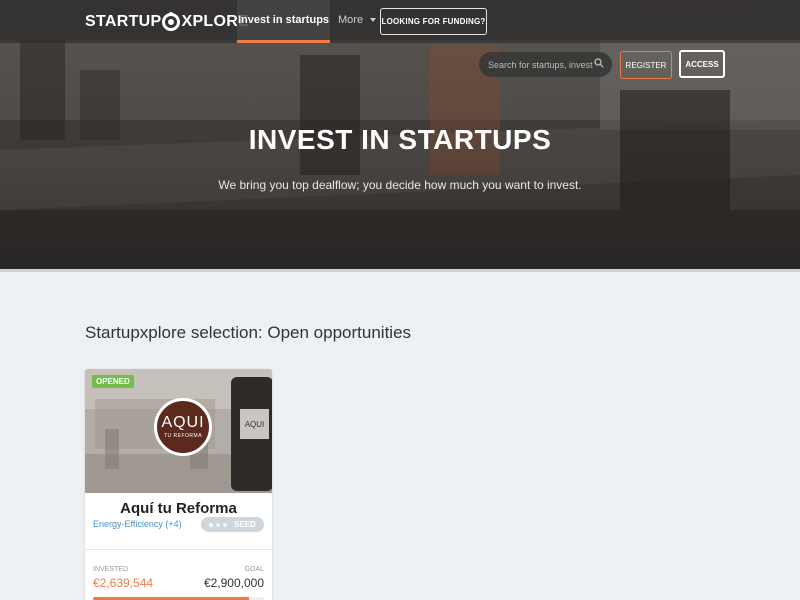  I want to click on startup-name: Aquí tu Reforma, so click(178, 508).